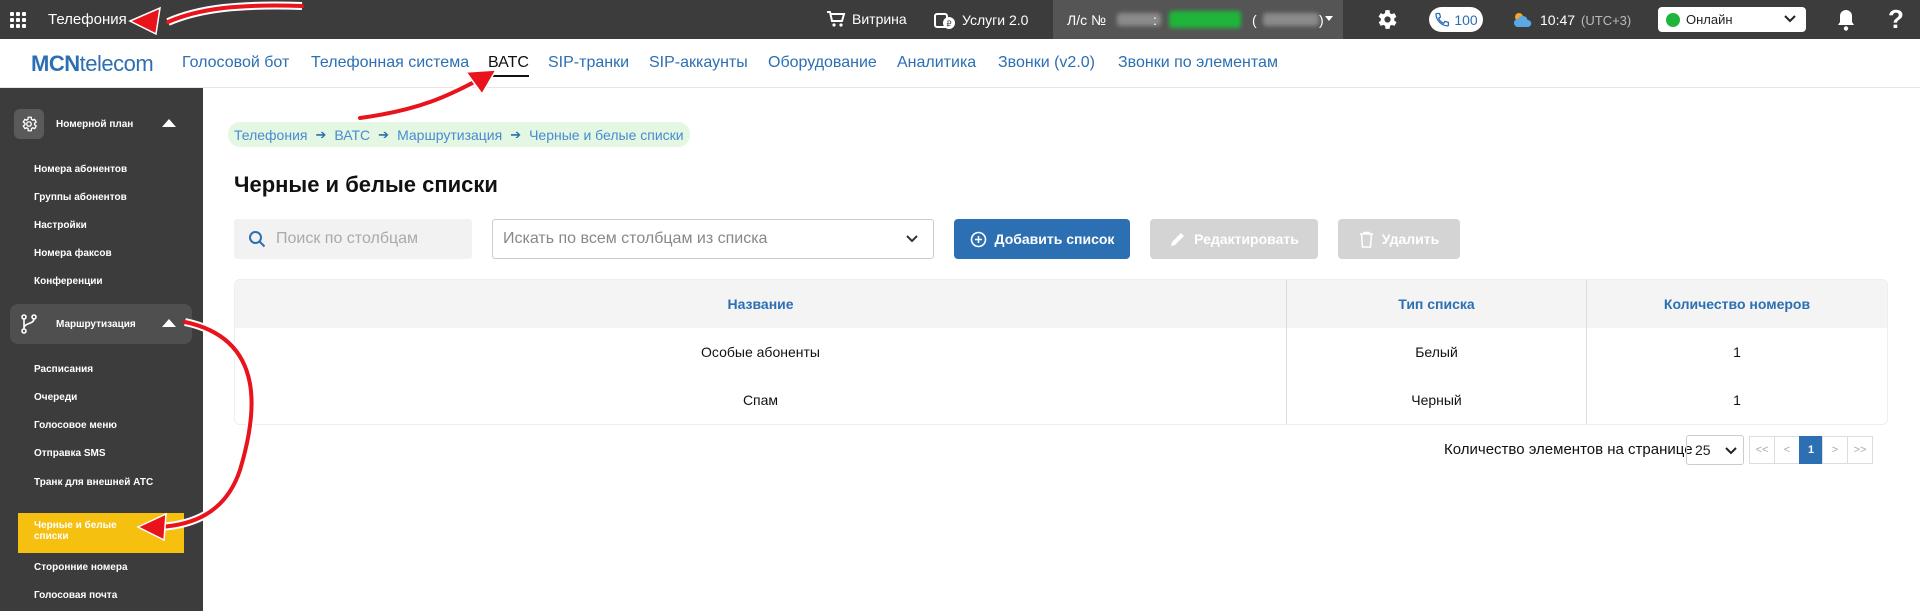 Image resolution: width=1920 pixels, height=611 pixels. I want to click on account-selector: Л/с № : ( ), so click(1198, 19).